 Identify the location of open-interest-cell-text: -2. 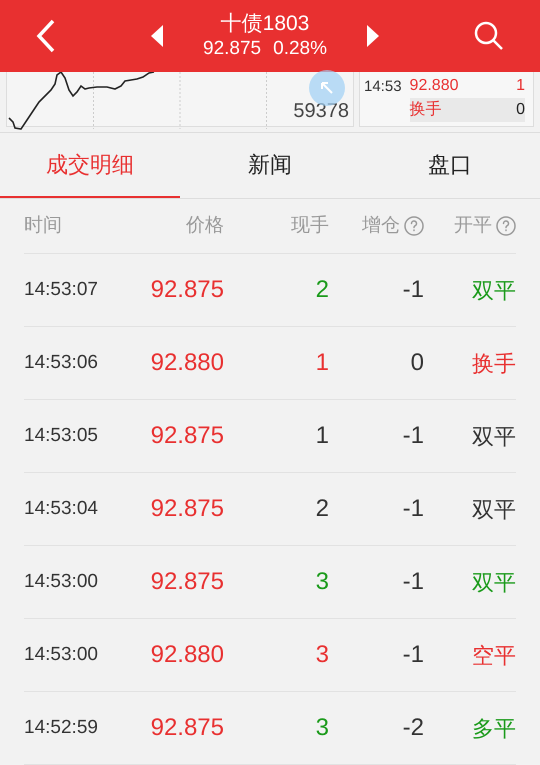
(413, 728).